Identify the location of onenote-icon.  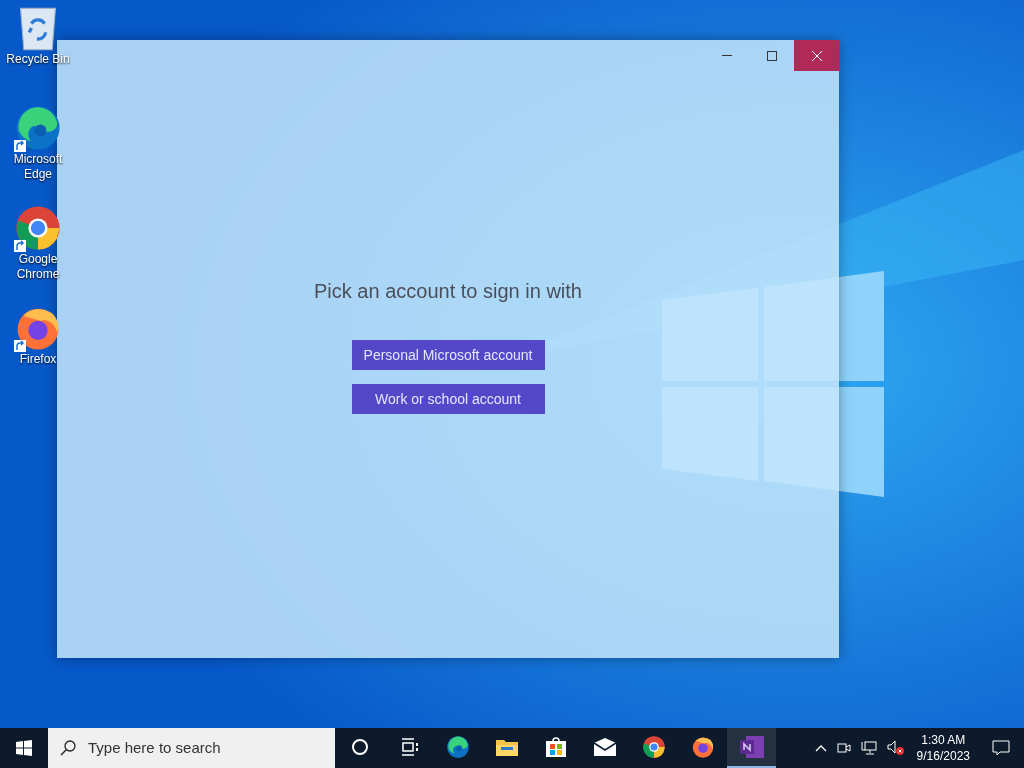
(751, 747).